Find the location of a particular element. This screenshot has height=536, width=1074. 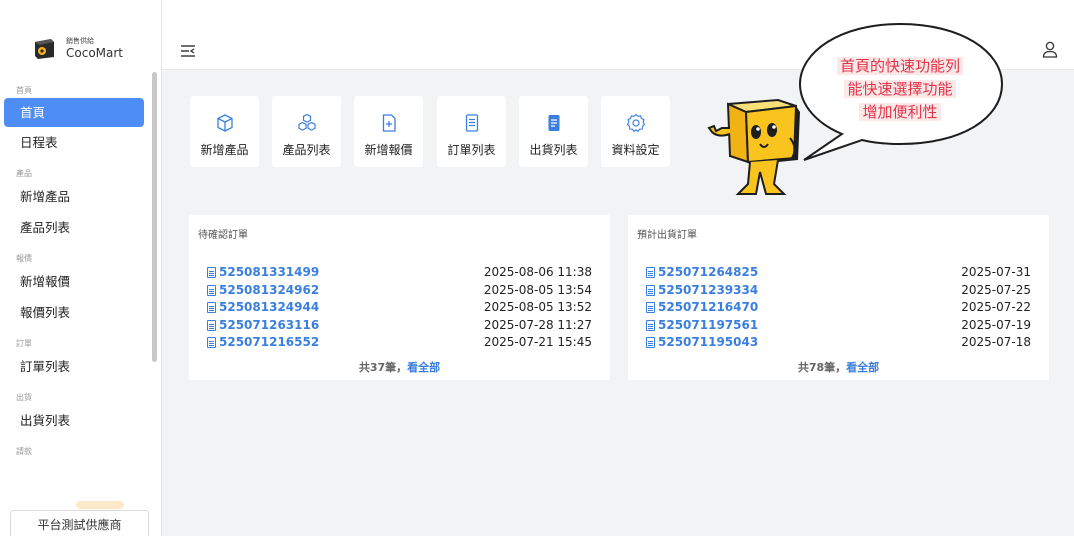

expected-shipments-footer: 共78筆，看全部 is located at coordinates (838, 367).